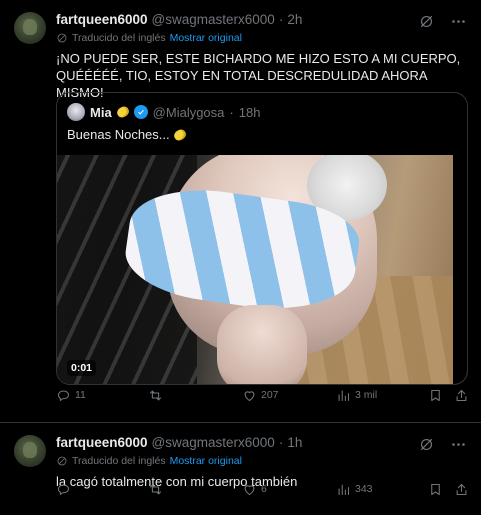  What do you see at coordinates (71, 395) in the screenshot?
I see `reply-button: 11` at bounding box center [71, 395].